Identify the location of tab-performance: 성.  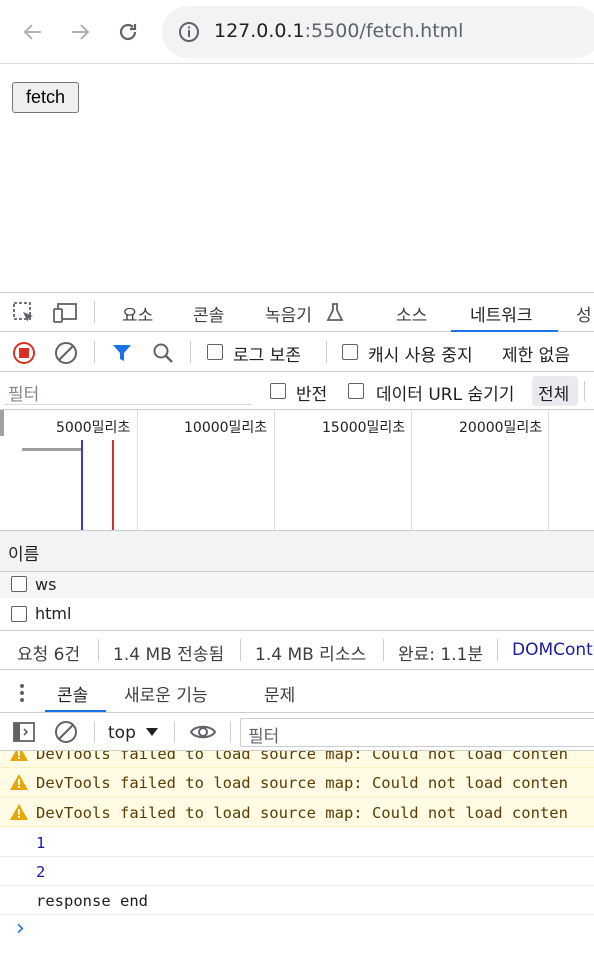
(584, 313).